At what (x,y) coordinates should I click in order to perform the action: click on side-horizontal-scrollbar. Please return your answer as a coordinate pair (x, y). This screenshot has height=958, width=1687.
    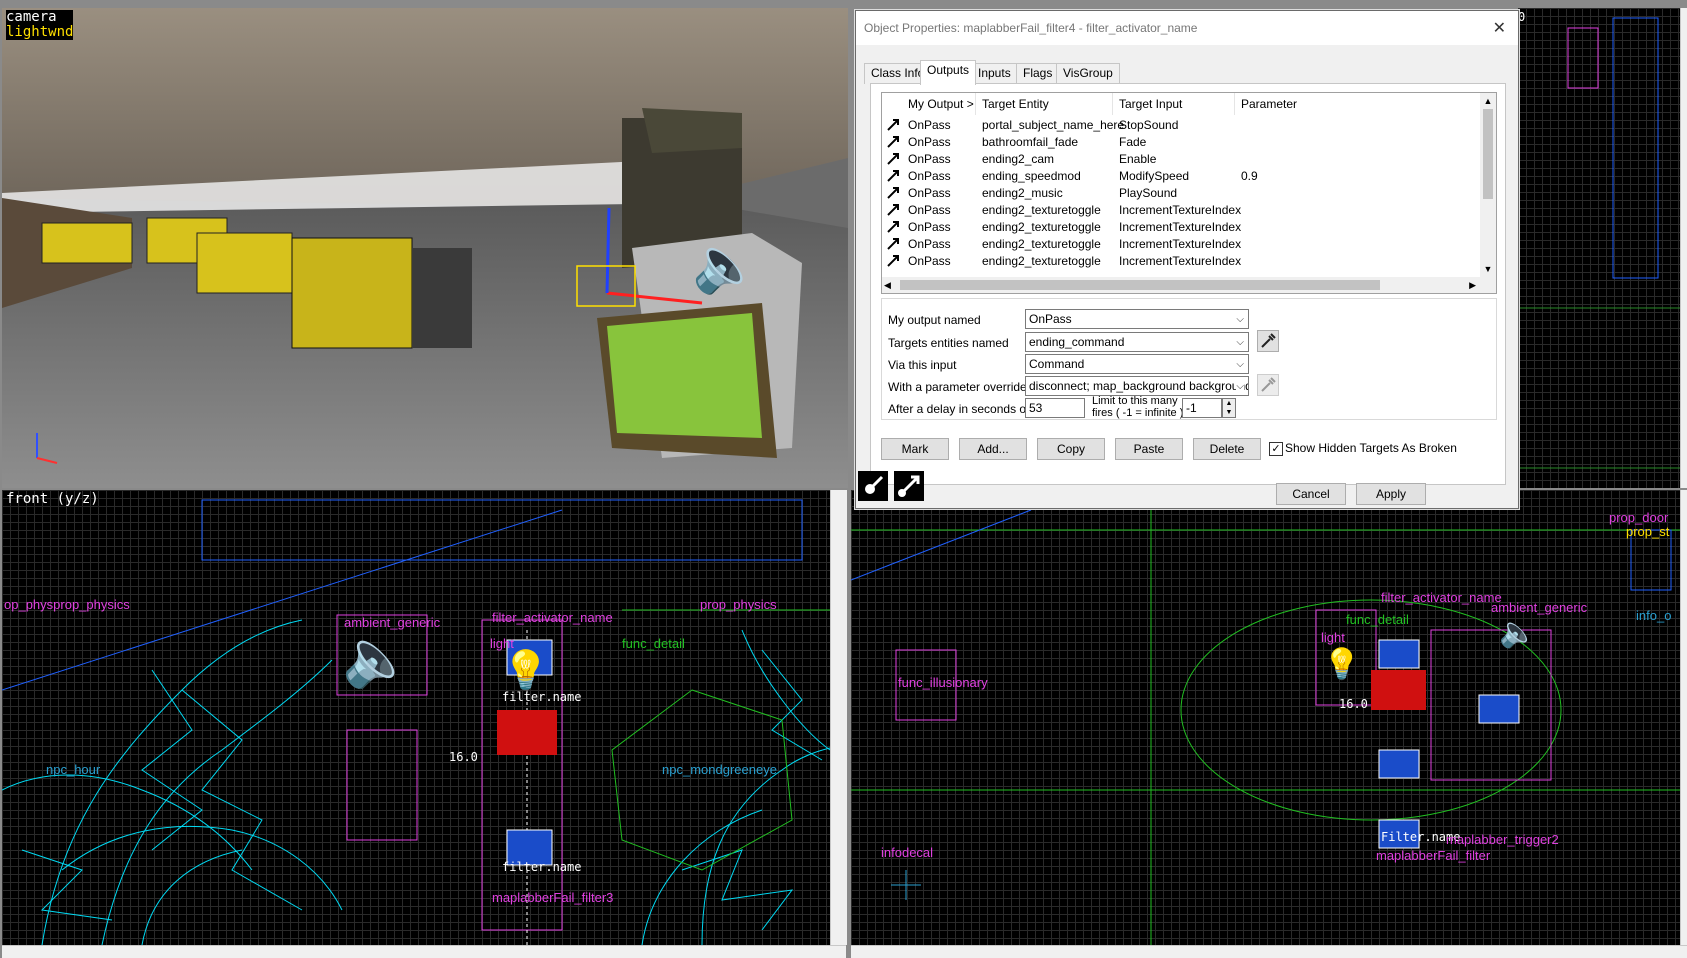
    Looking at the image, I should click on (1269, 951).